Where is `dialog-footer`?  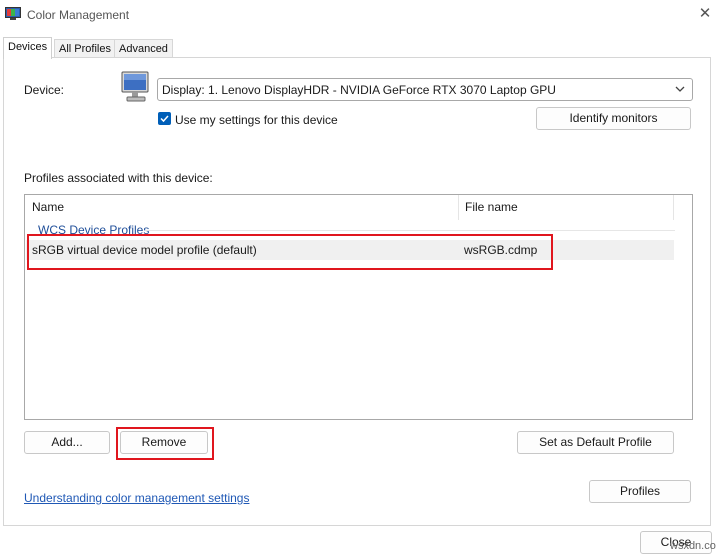 dialog-footer is located at coordinates (358, 542).